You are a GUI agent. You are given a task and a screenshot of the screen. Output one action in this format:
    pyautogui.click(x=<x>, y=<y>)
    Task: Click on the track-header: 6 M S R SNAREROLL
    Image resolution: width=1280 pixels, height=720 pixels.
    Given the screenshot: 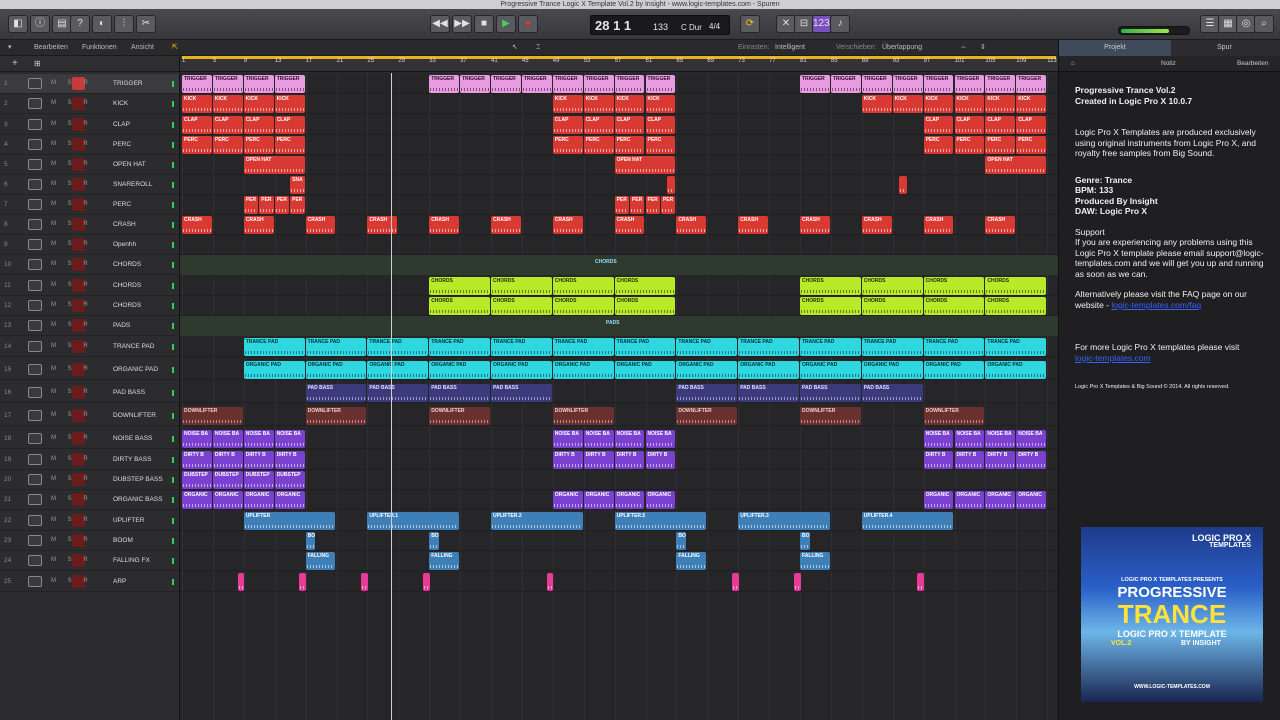 What is the action you would take?
    pyautogui.click(x=89, y=185)
    